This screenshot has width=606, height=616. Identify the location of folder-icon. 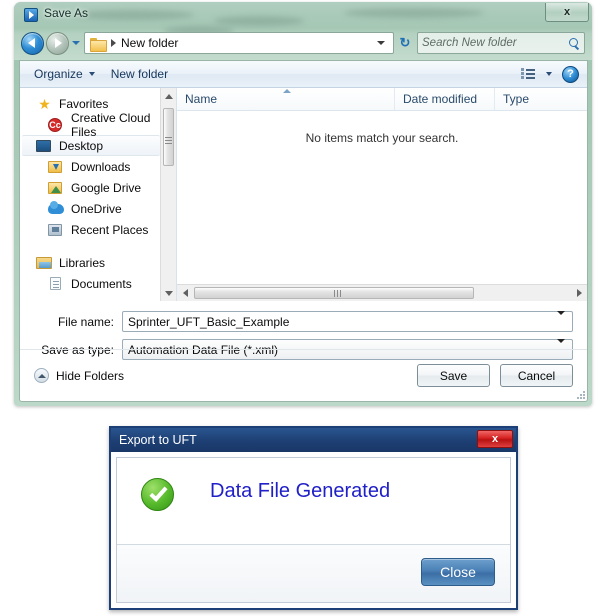
(98, 44).